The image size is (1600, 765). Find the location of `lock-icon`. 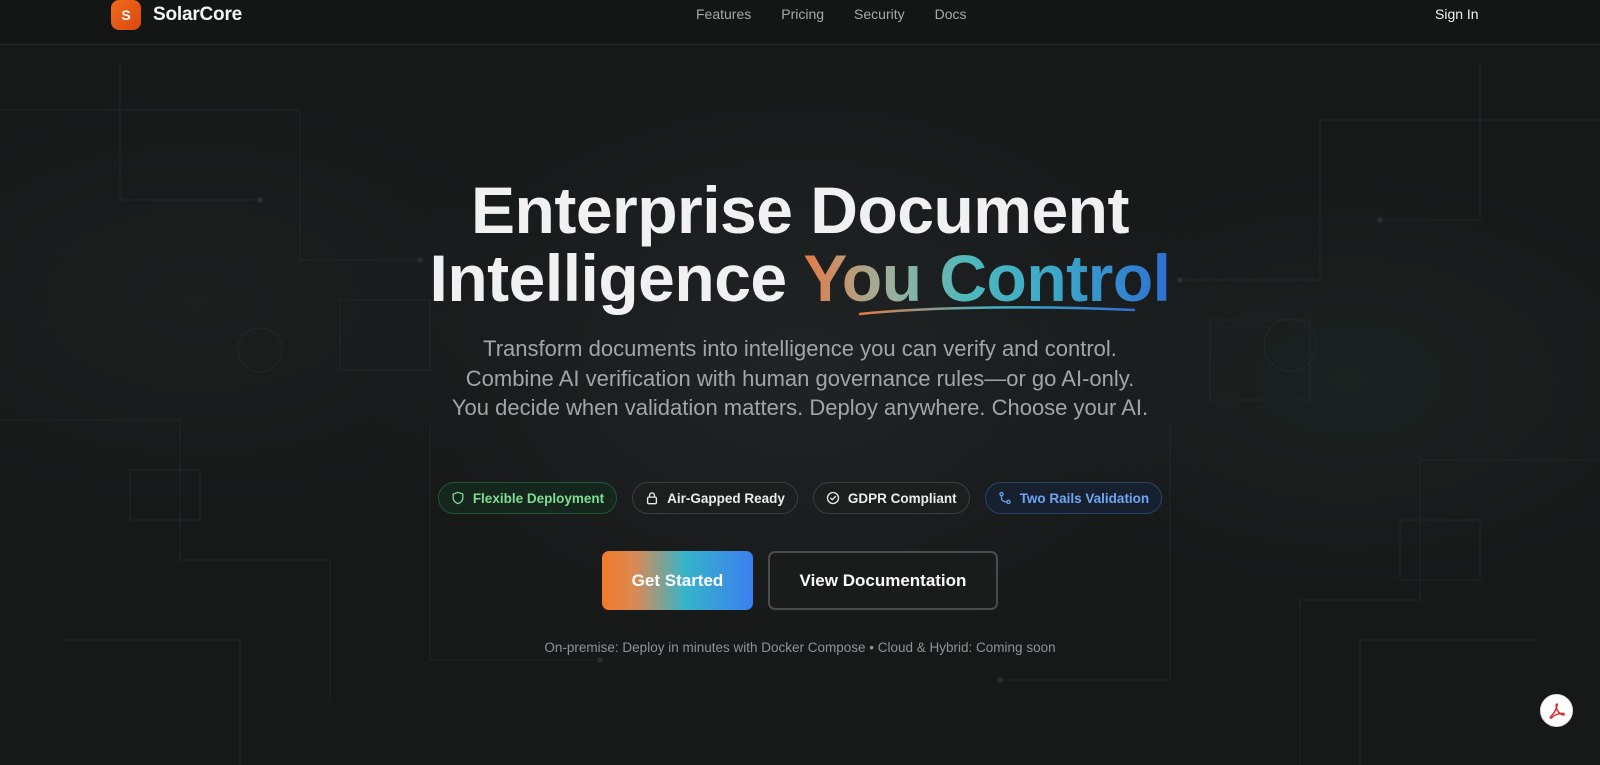

lock-icon is located at coordinates (652, 498).